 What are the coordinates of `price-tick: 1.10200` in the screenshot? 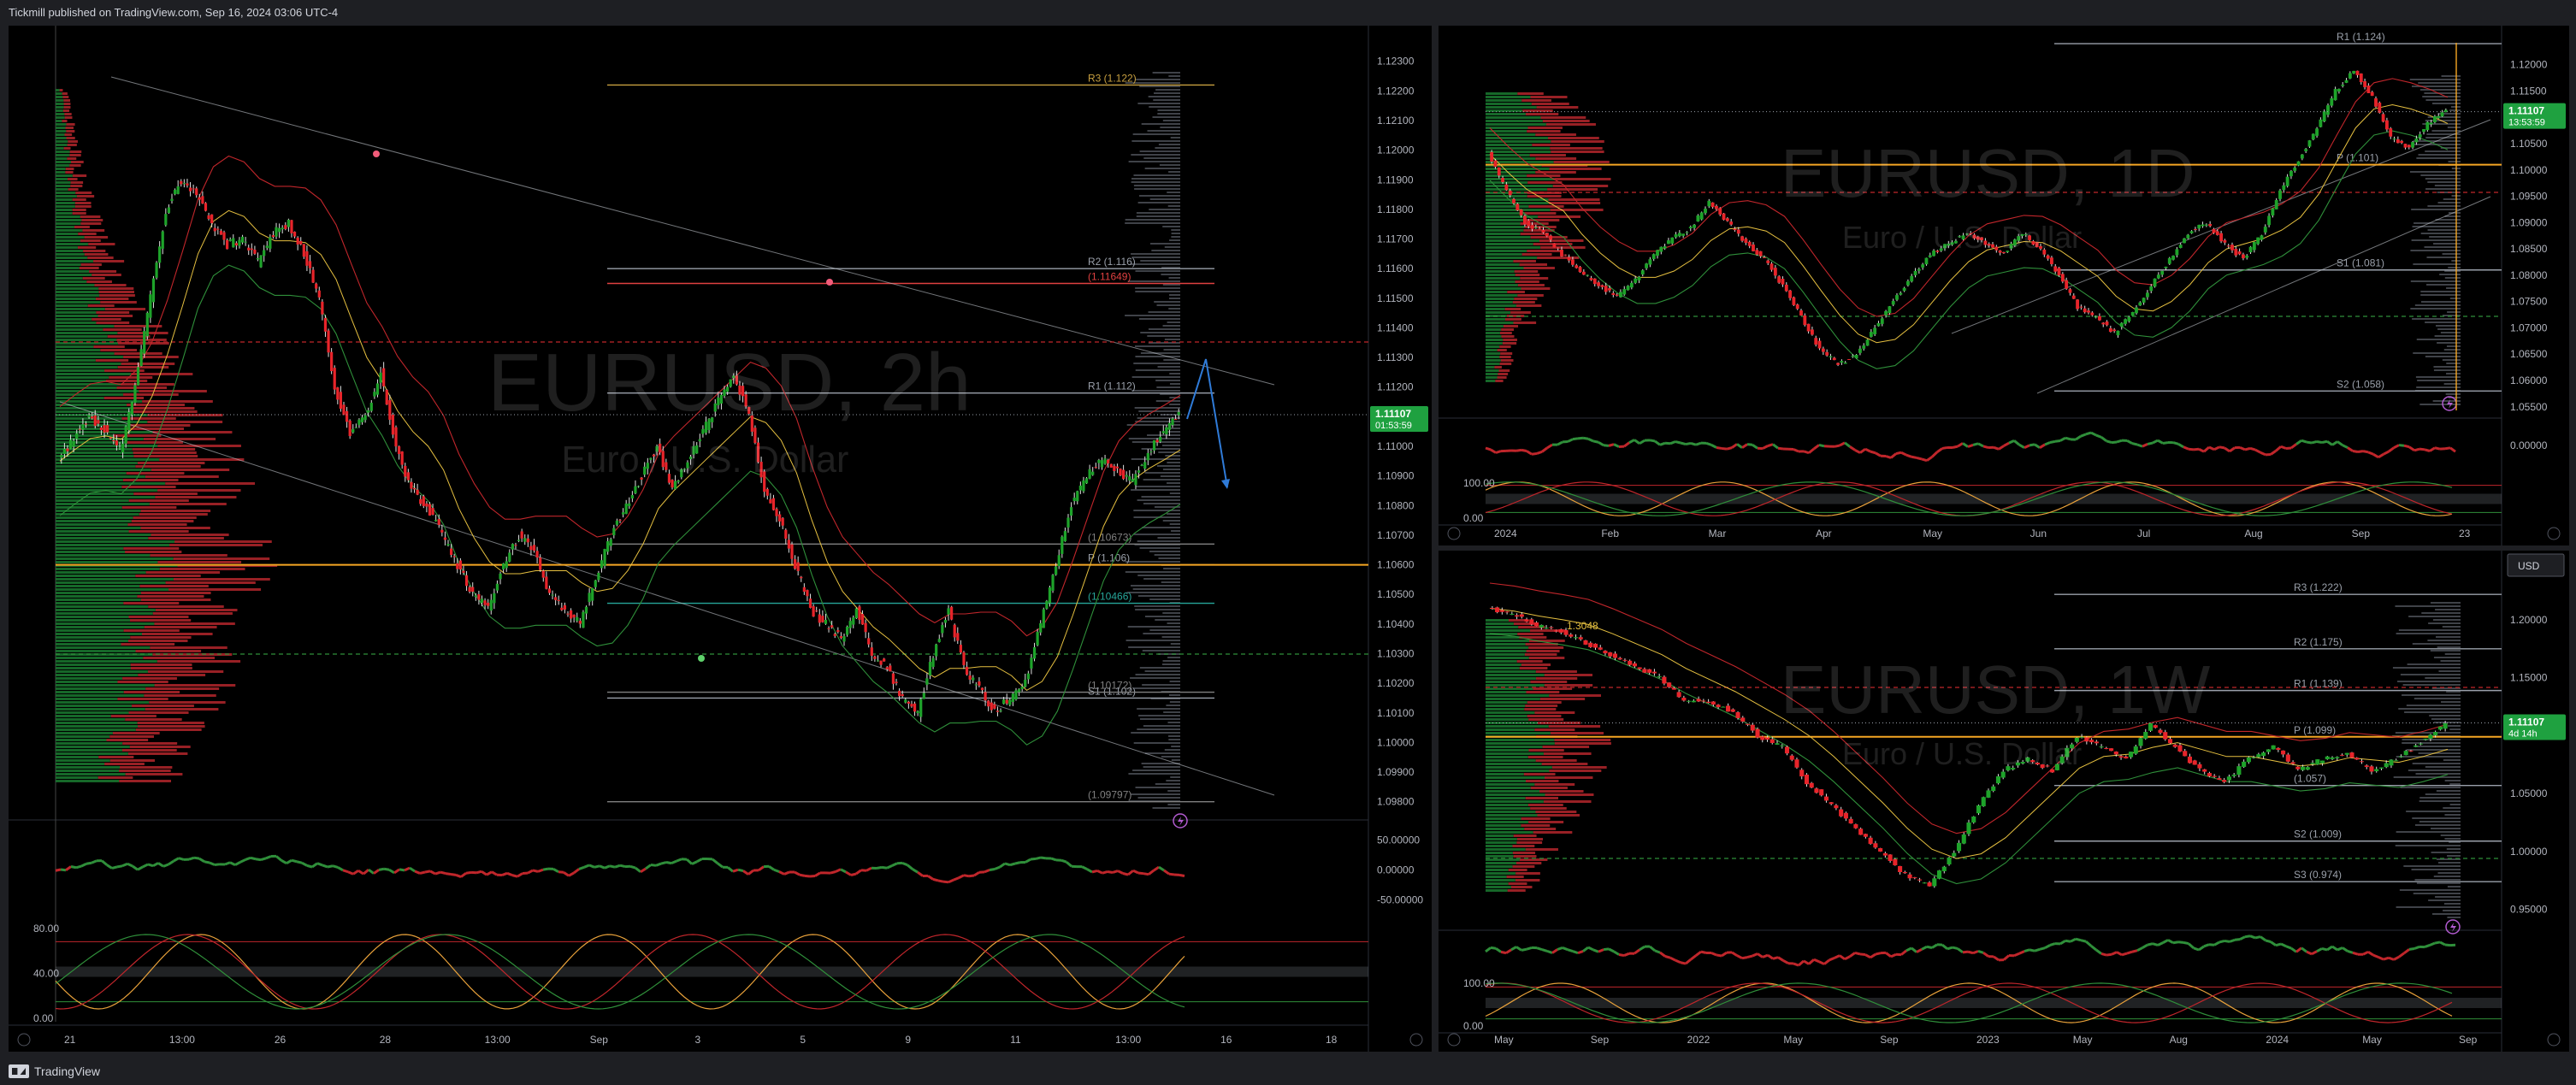 It's located at (1396, 683).